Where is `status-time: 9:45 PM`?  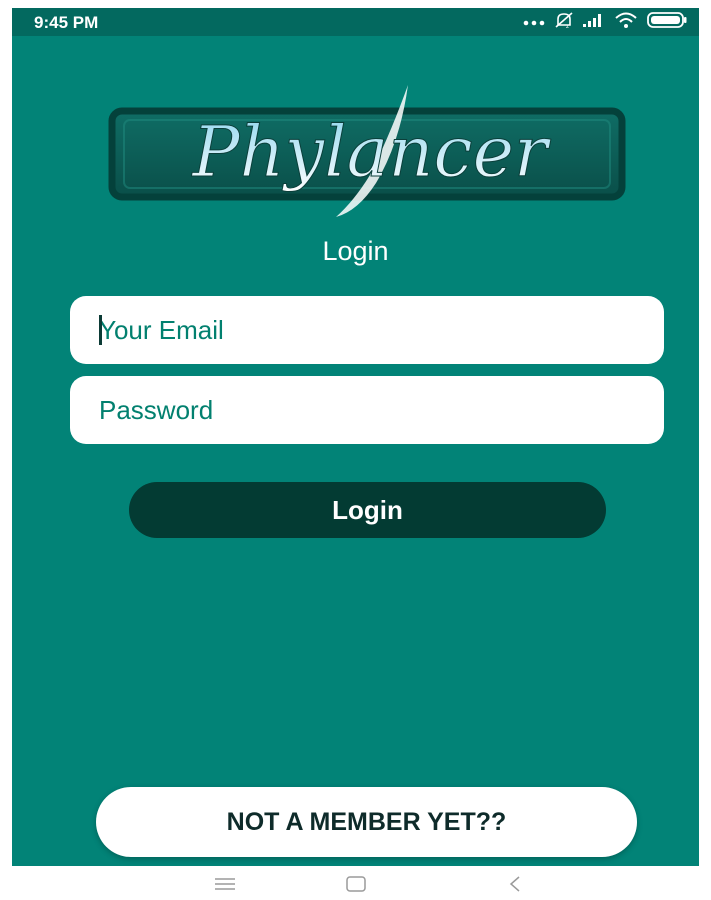 status-time: 9:45 PM is located at coordinates (66, 22).